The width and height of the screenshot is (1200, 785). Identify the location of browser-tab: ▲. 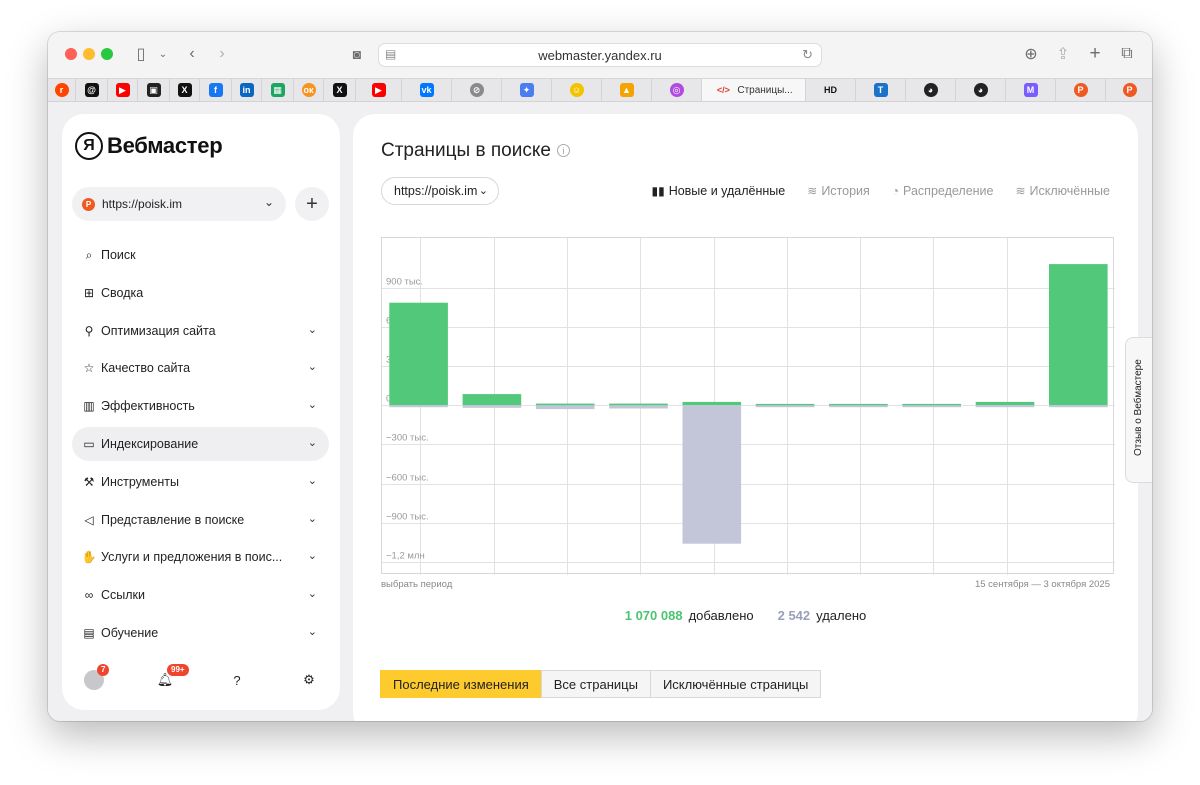
(627, 90).